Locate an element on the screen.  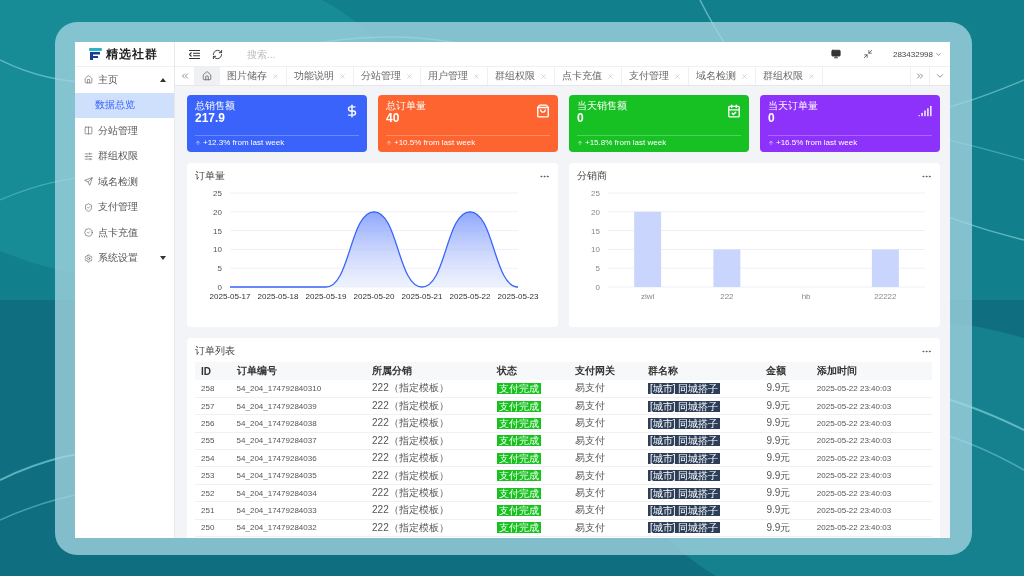
home-tab is located at coordinates (207, 76).